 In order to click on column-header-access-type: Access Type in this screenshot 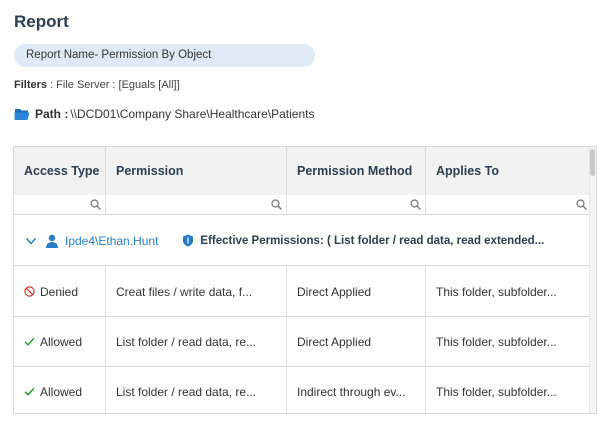, I will do `click(60, 171)`.